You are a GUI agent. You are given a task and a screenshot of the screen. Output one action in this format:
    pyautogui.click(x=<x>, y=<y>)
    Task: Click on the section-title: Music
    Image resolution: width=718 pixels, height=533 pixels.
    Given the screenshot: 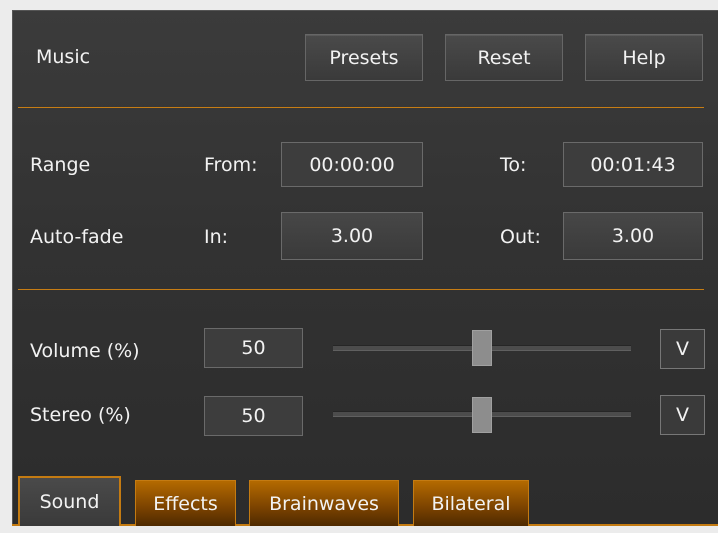 What is the action you would take?
    pyautogui.click(x=63, y=57)
    